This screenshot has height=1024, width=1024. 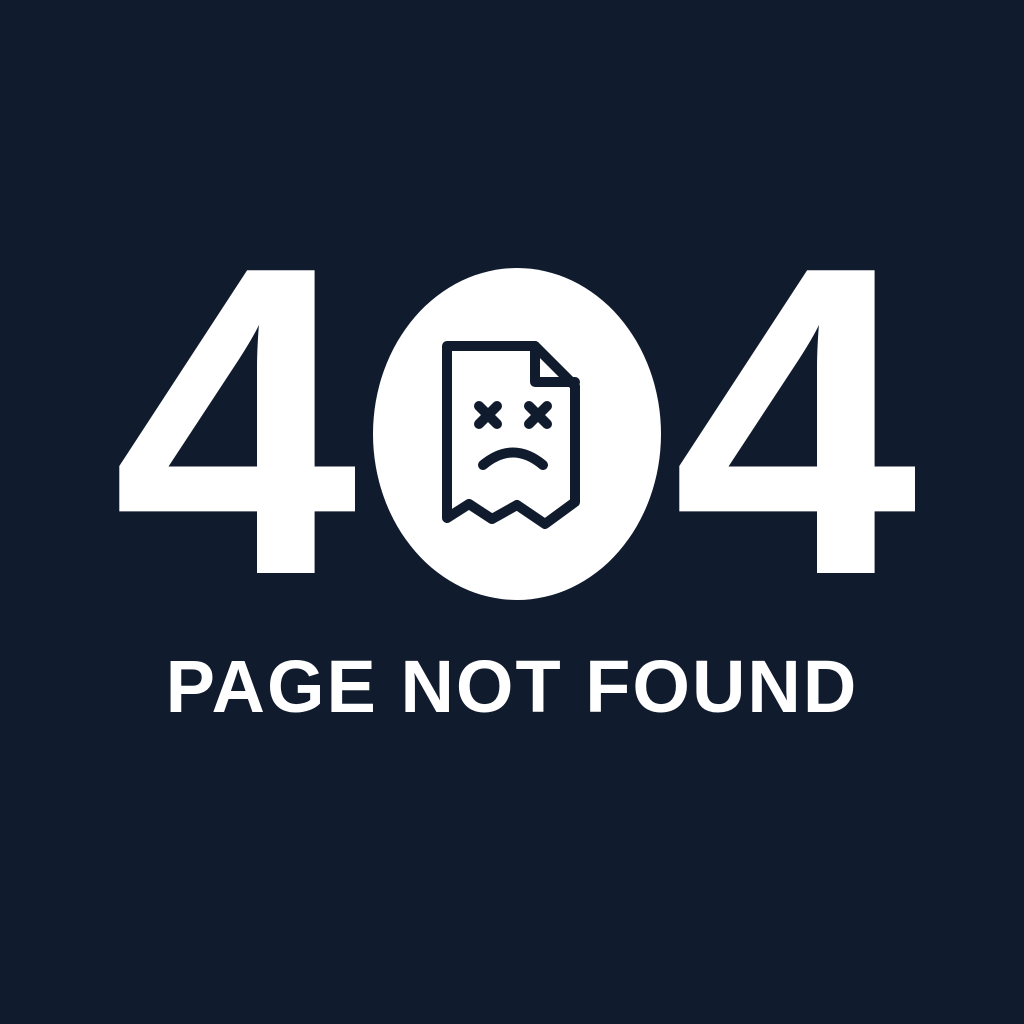 What do you see at coordinates (512, 686) in the screenshot?
I see `page-title: PAGE NOT FOUND` at bounding box center [512, 686].